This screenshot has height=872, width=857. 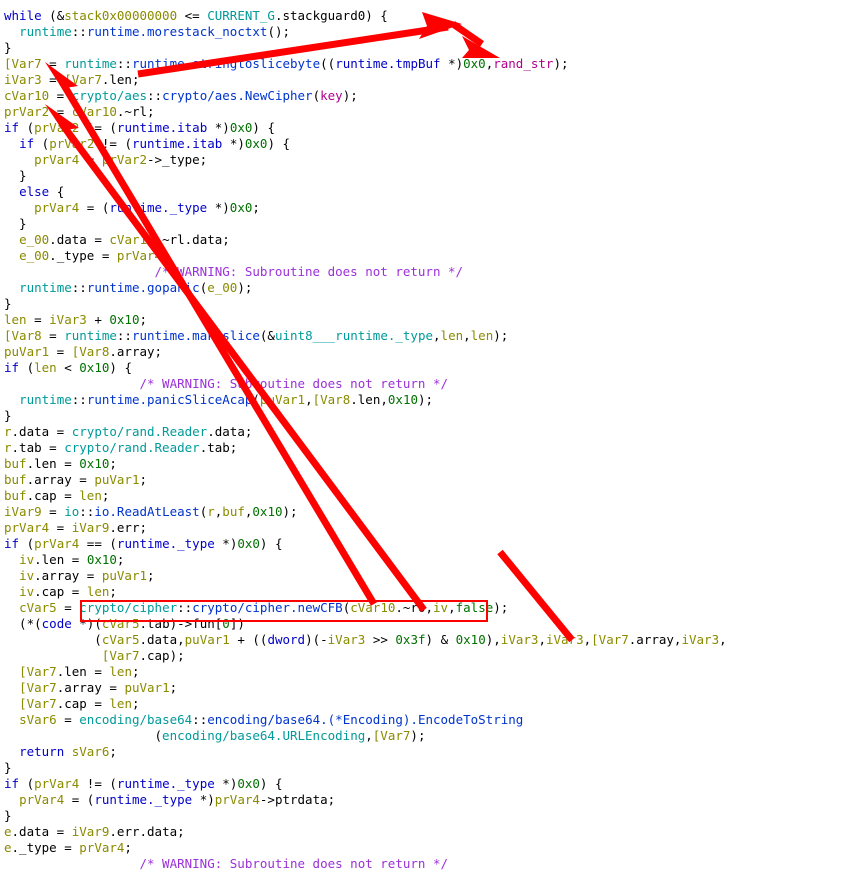 What do you see at coordinates (109, 95) in the screenshot?
I see `code-token: crypto/aes` at bounding box center [109, 95].